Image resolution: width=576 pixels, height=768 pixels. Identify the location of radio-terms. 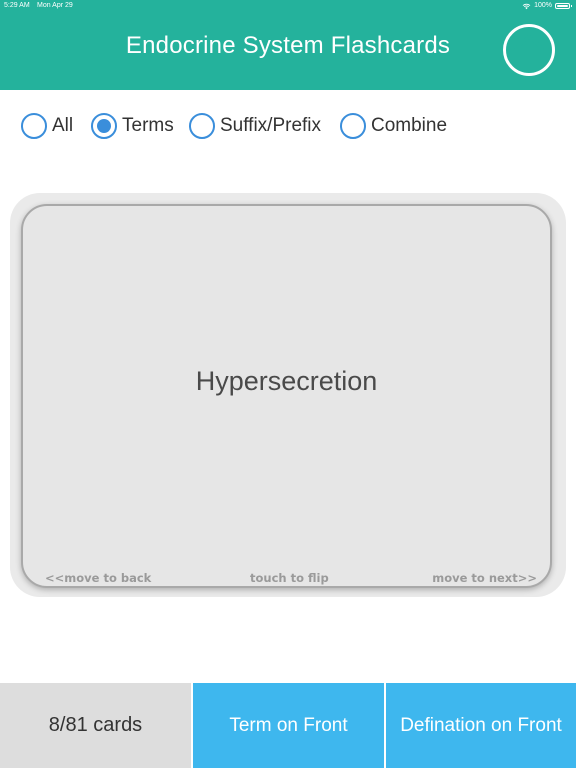
(104, 126).